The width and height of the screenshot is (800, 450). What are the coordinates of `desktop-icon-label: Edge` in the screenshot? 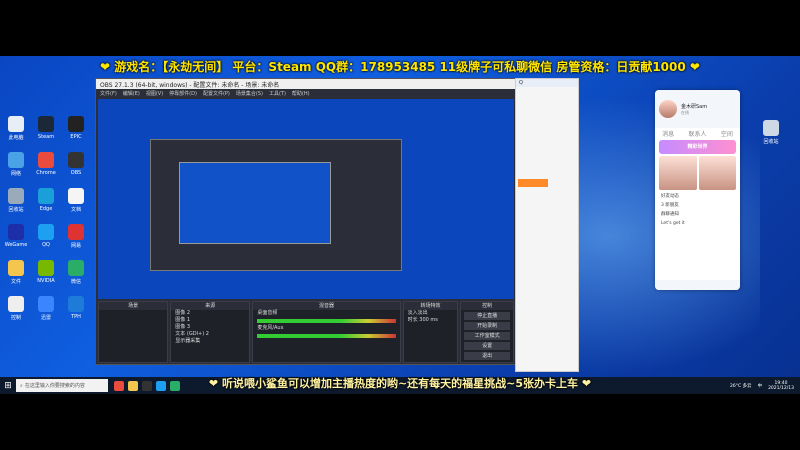 It's located at (46, 209).